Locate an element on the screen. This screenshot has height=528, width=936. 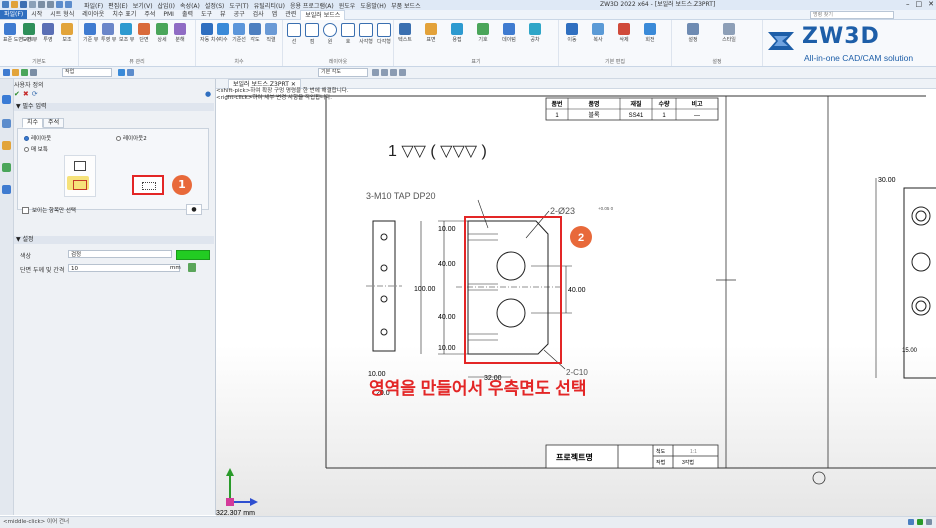
drawing-view-button: 도면 뷰 is located at coordinates (29, 33).